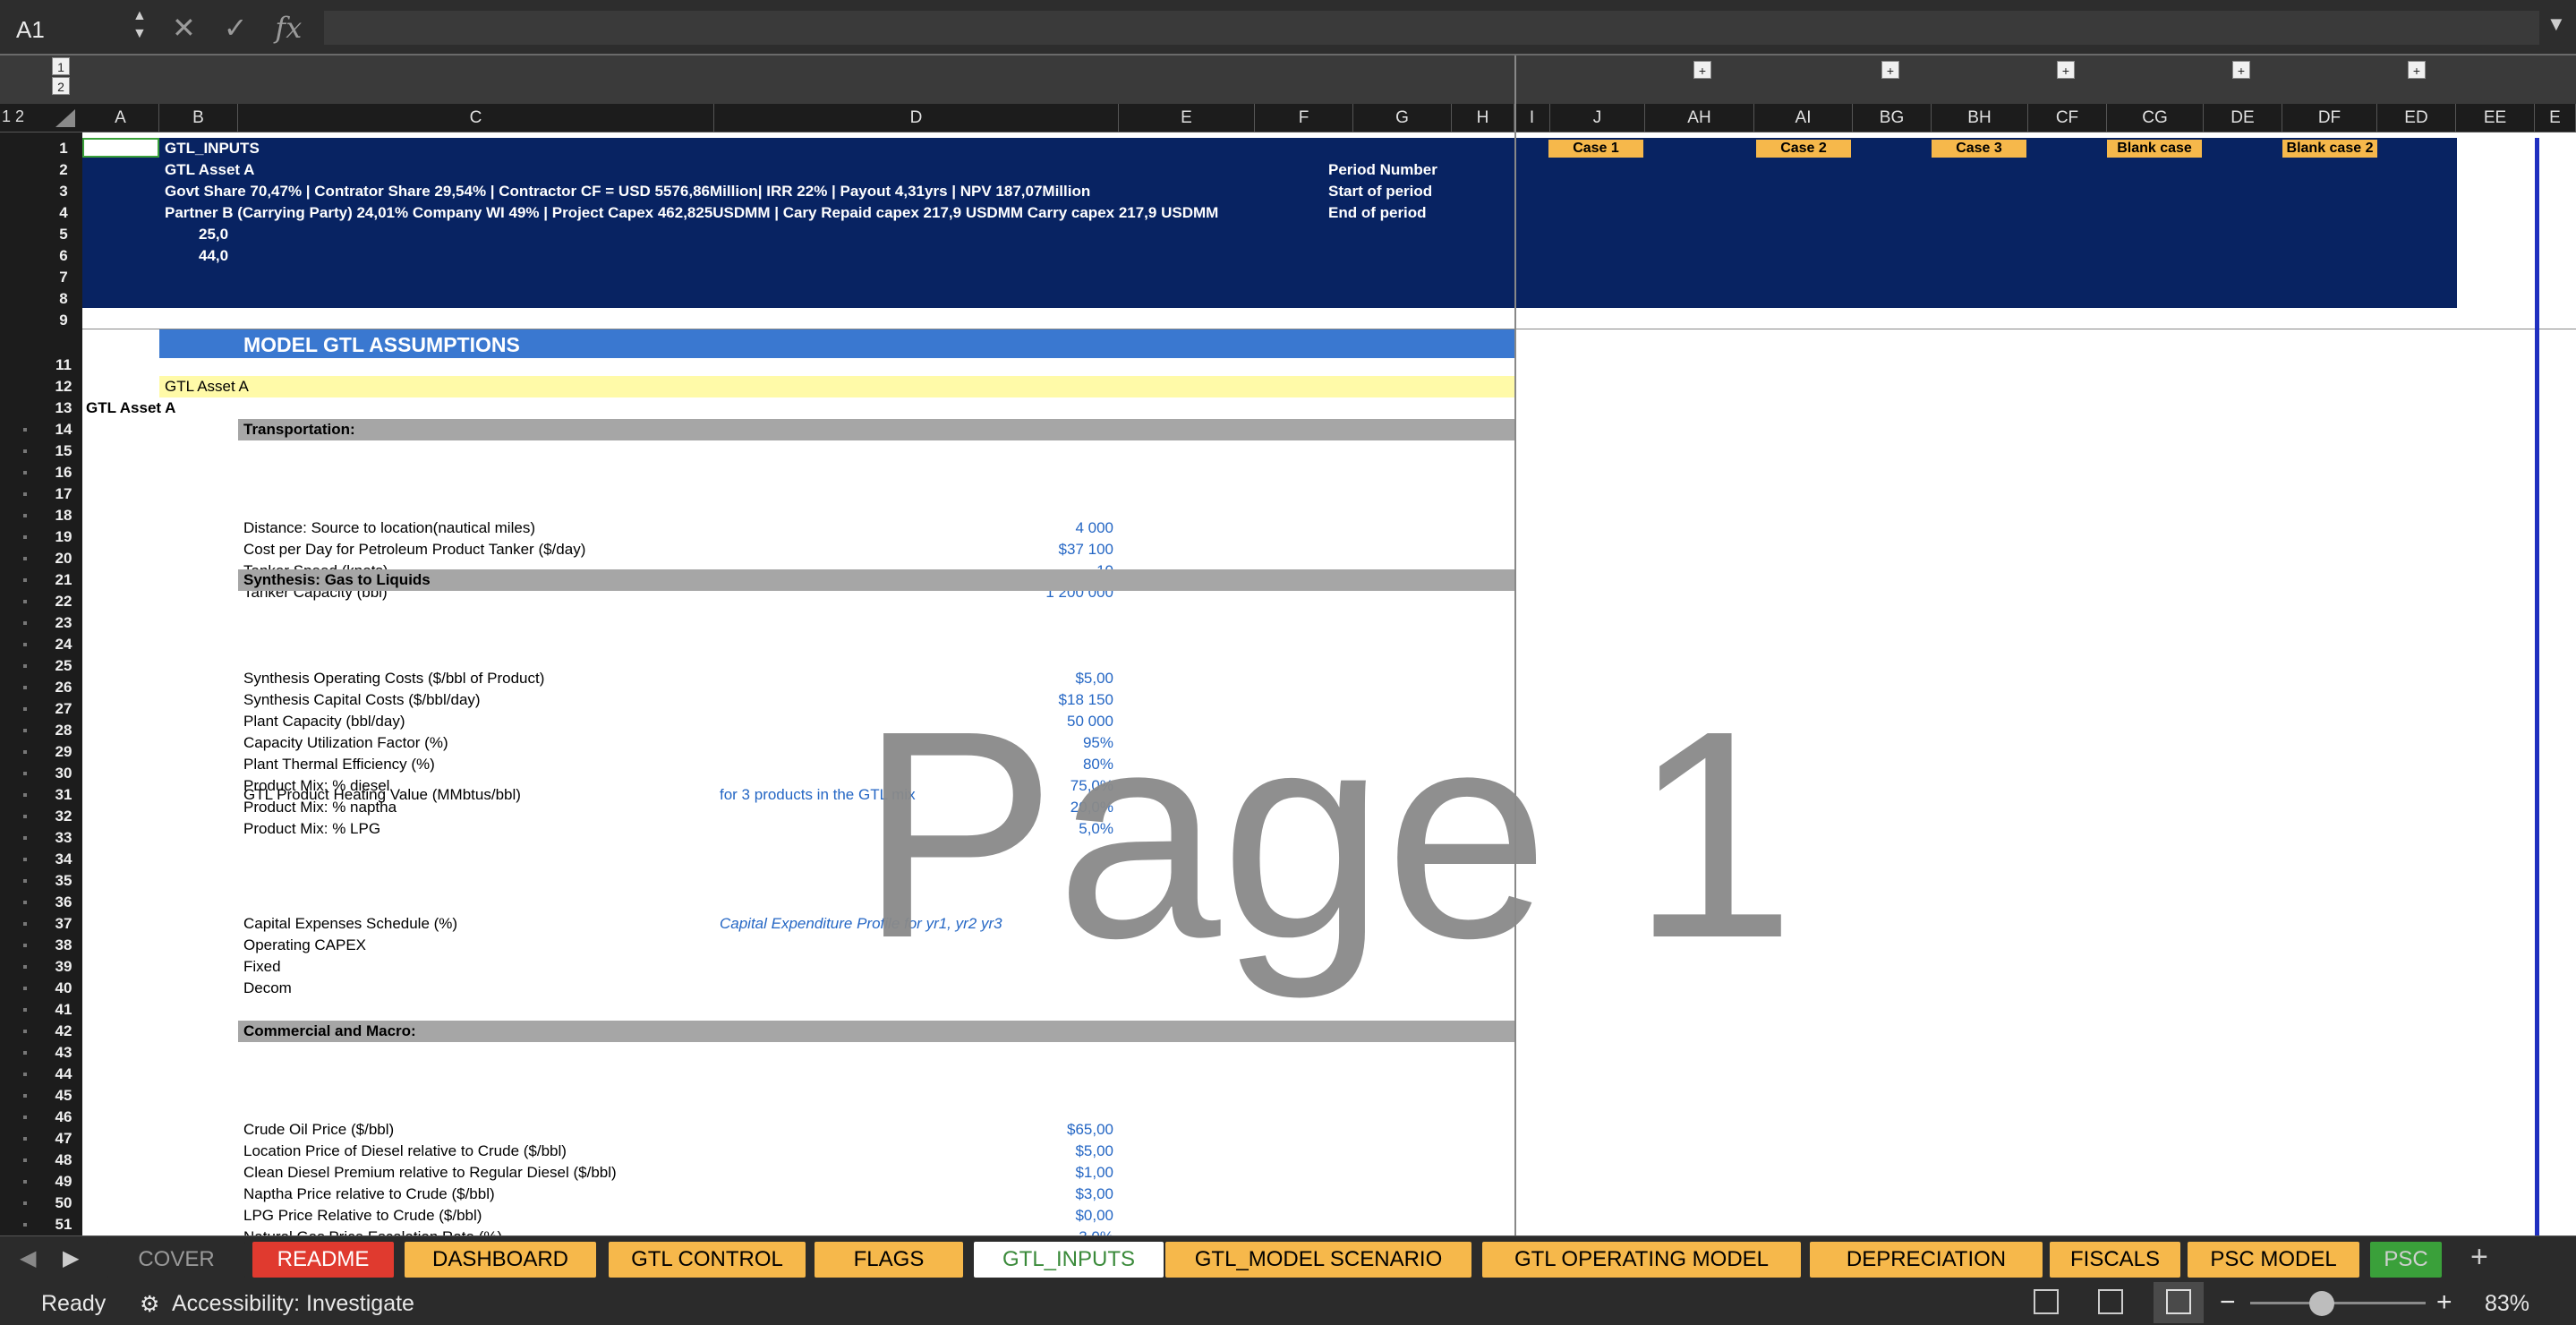  Describe the element at coordinates (2067, 118) in the screenshot. I see `column-header-cf: CF` at that location.